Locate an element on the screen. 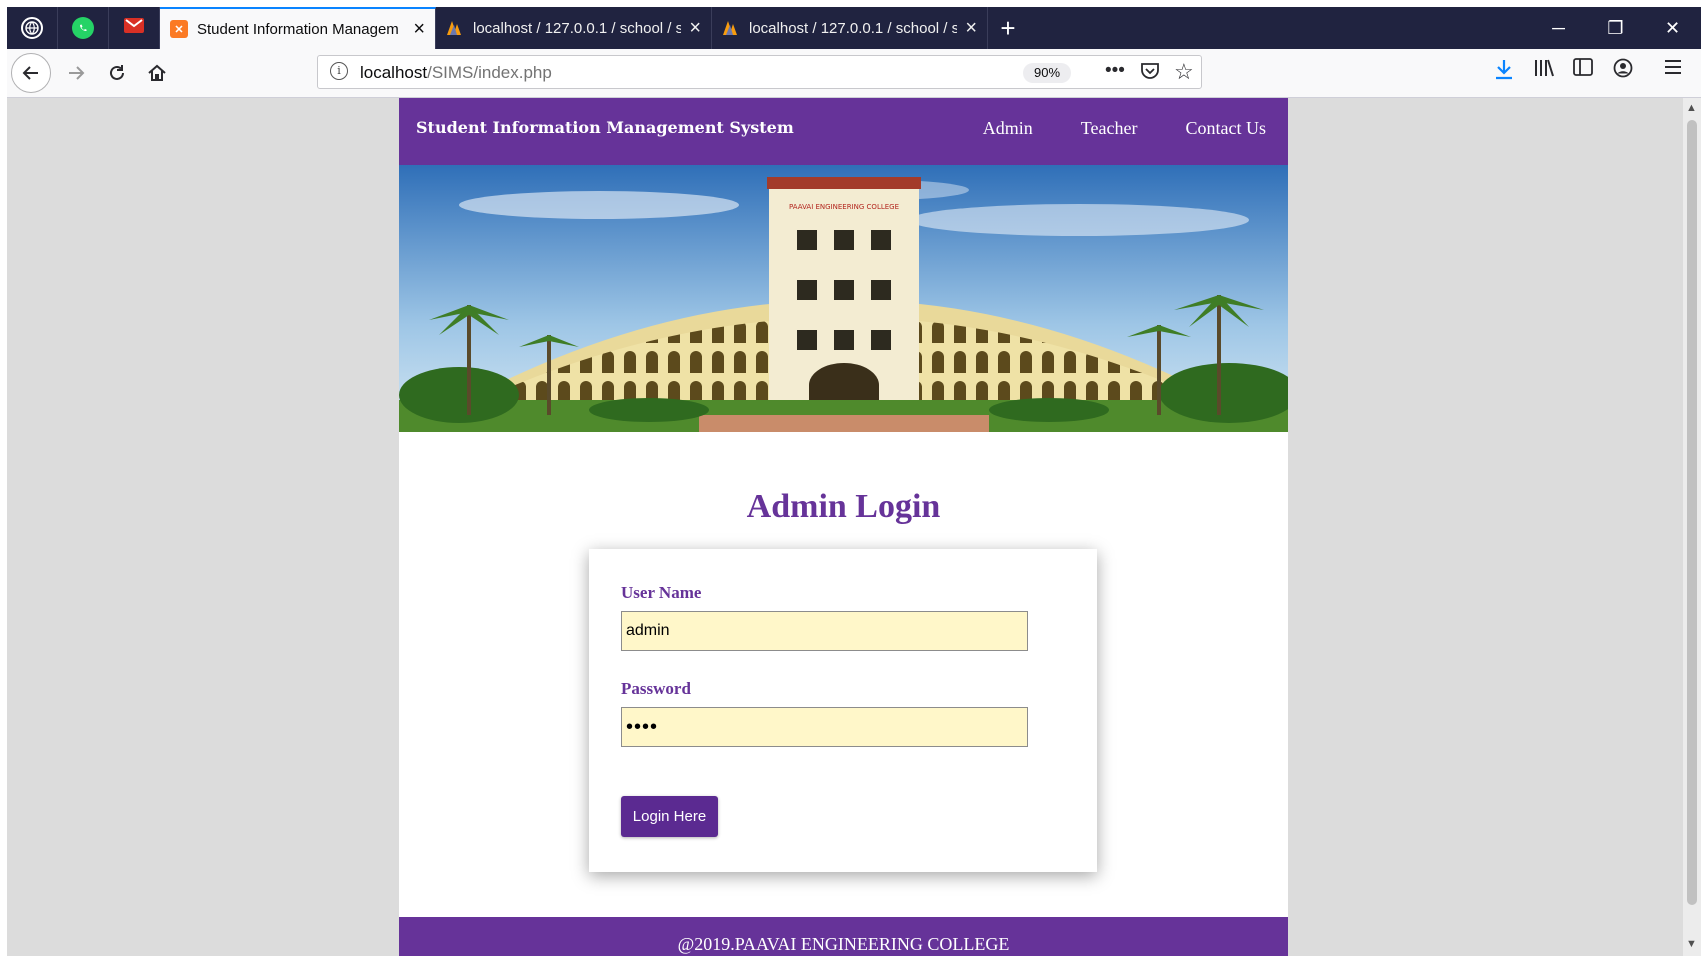 This screenshot has height=956, width=1701. page-actions-icon: ••• is located at coordinates (1115, 71).